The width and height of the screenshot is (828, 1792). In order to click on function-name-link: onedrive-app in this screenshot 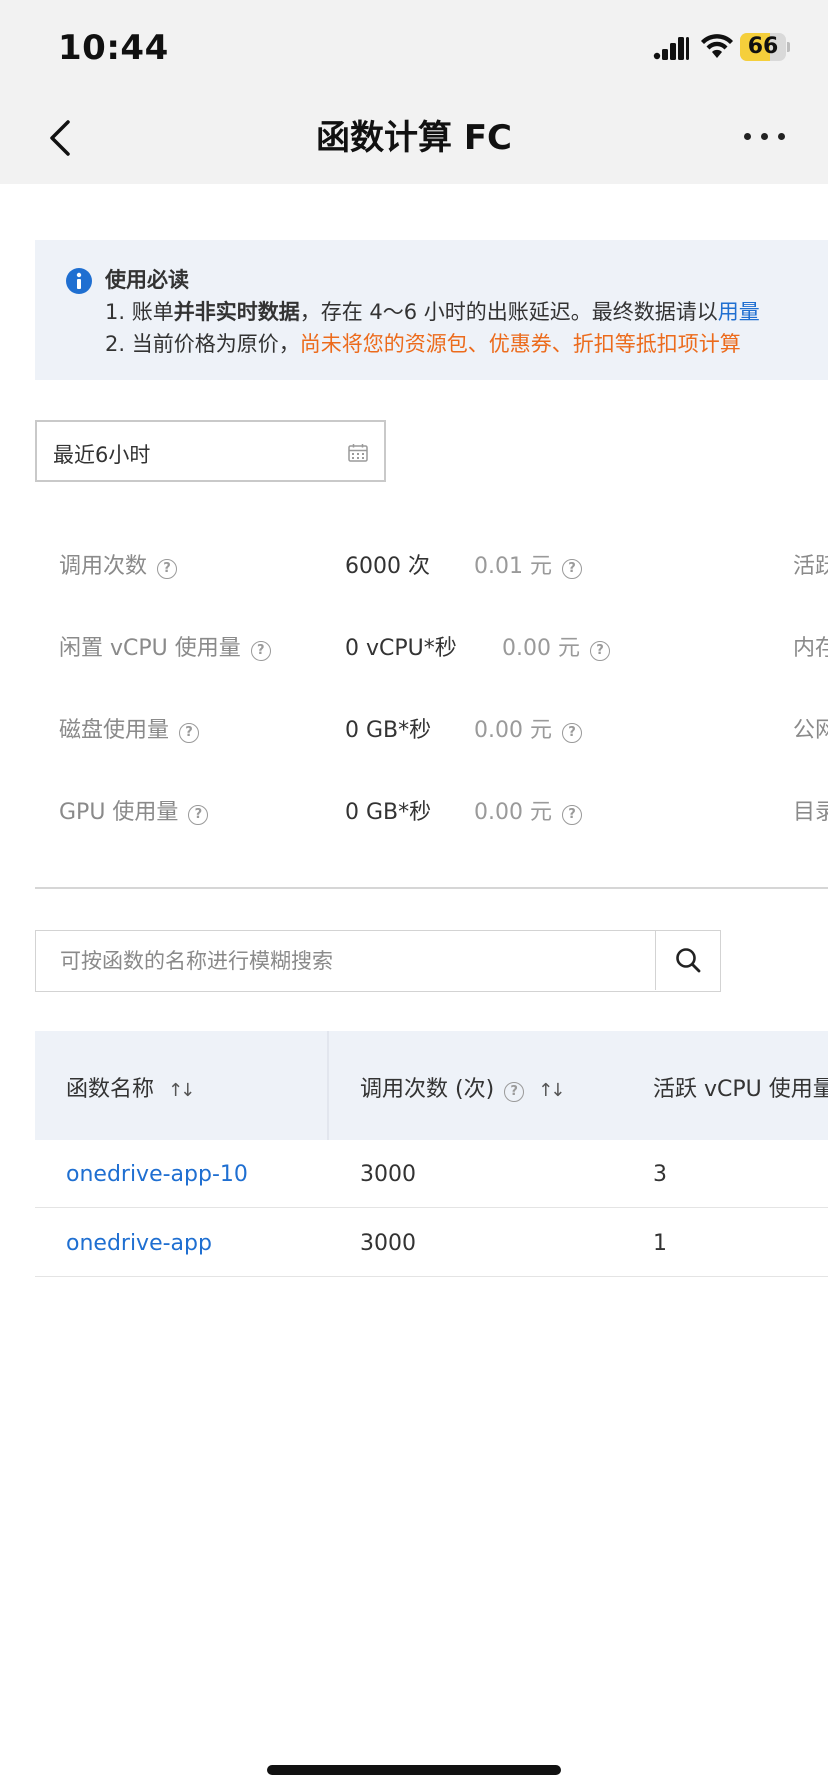, I will do `click(139, 1243)`.